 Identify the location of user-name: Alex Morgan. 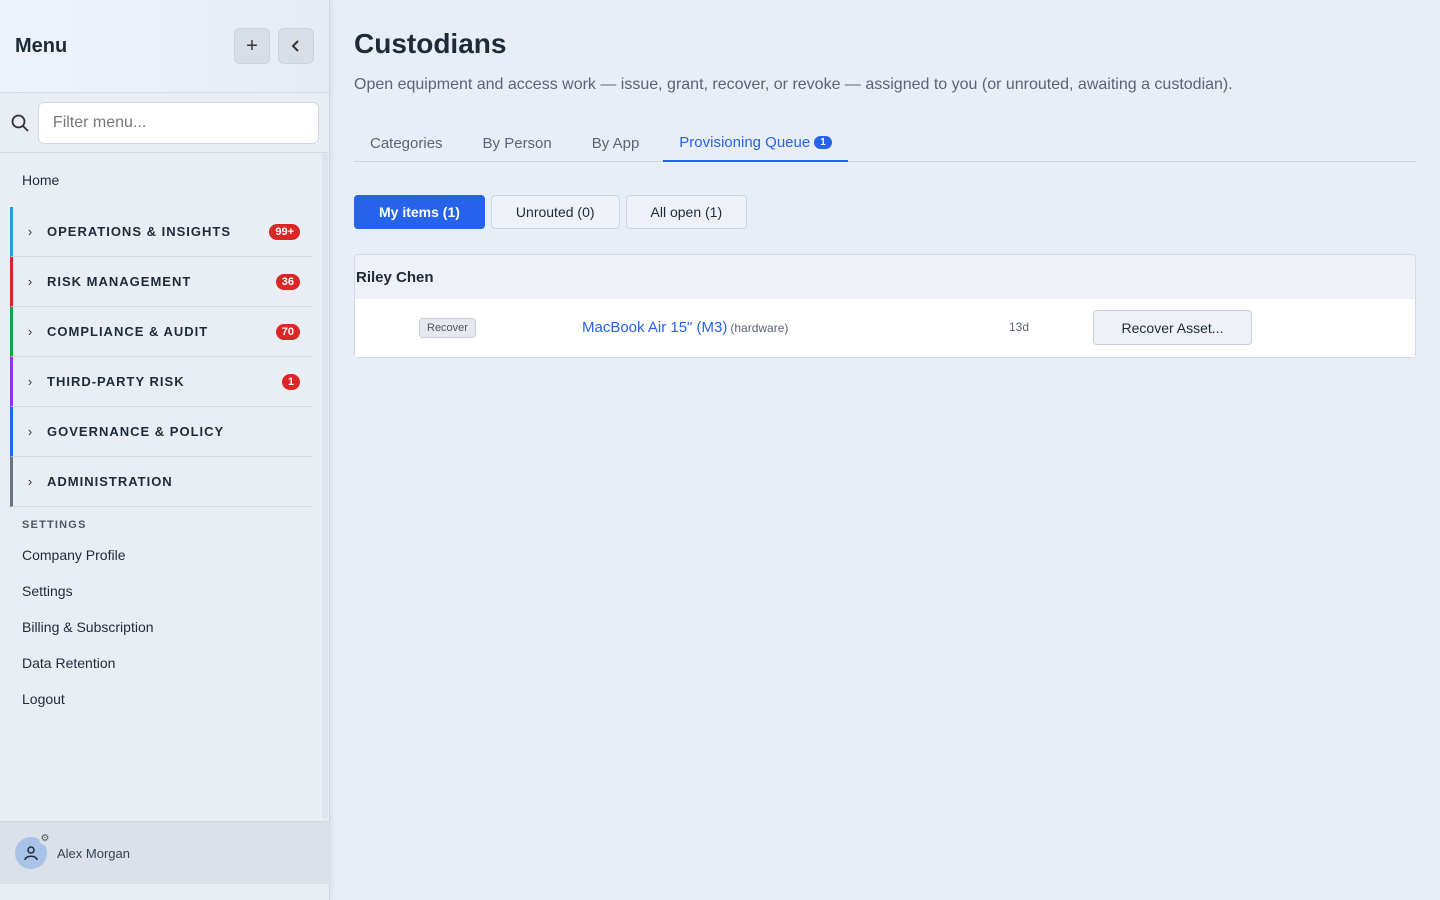
(93, 853).